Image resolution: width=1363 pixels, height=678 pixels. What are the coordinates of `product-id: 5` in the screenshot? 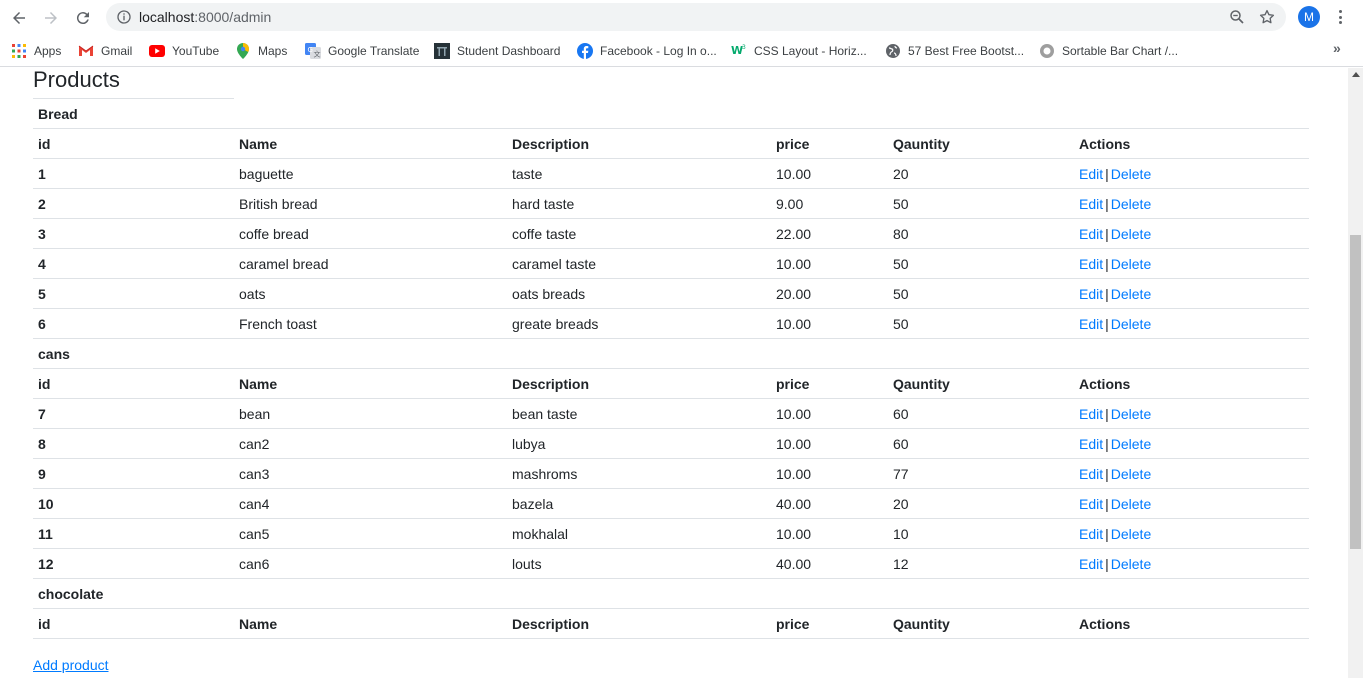 It's located at (133, 293).